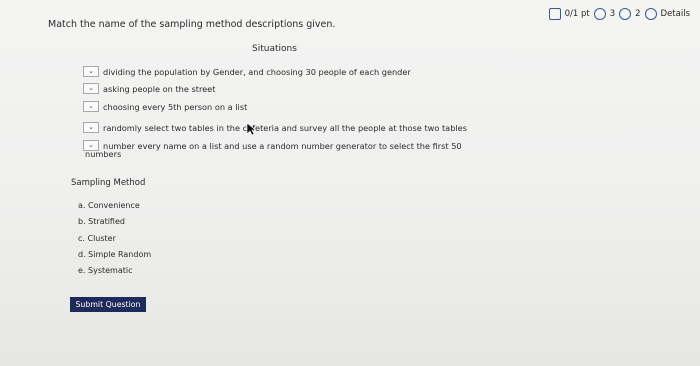 This screenshot has height=366, width=700. What do you see at coordinates (105, 270) in the screenshot?
I see `method-option: e. Systematic` at bounding box center [105, 270].